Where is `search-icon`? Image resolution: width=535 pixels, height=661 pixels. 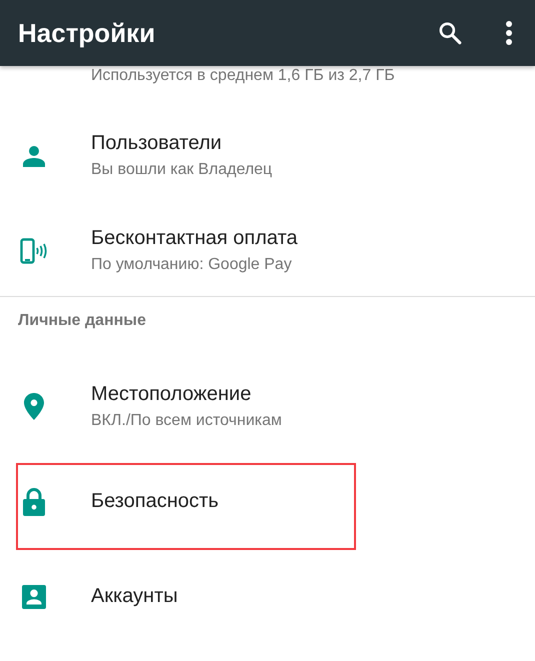
search-icon is located at coordinates (450, 33).